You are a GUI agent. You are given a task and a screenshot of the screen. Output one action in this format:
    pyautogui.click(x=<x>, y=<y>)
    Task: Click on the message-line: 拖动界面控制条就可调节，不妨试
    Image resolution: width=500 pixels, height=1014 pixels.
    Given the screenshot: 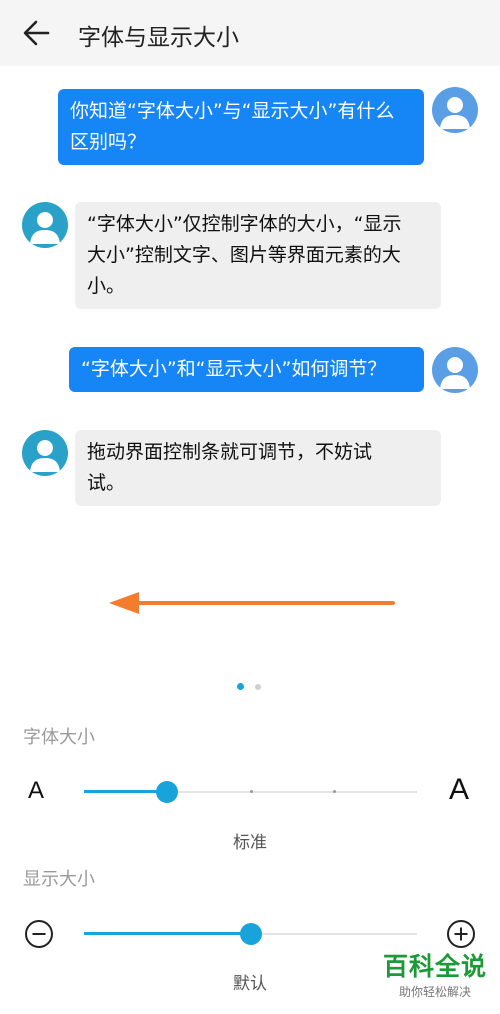 What is the action you would take?
    pyautogui.click(x=230, y=452)
    